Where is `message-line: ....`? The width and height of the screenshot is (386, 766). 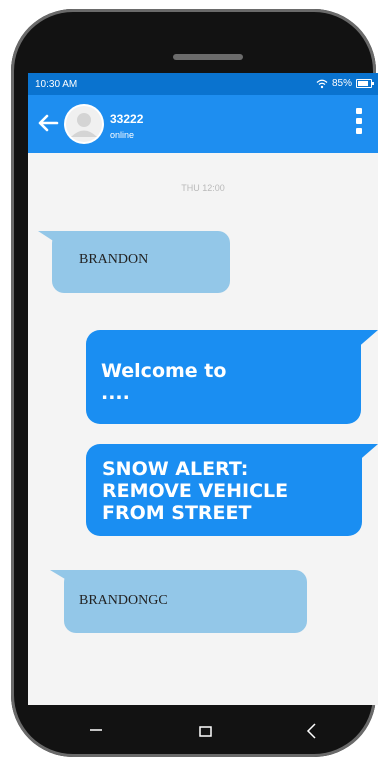
message-line: .... is located at coordinates (115, 393).